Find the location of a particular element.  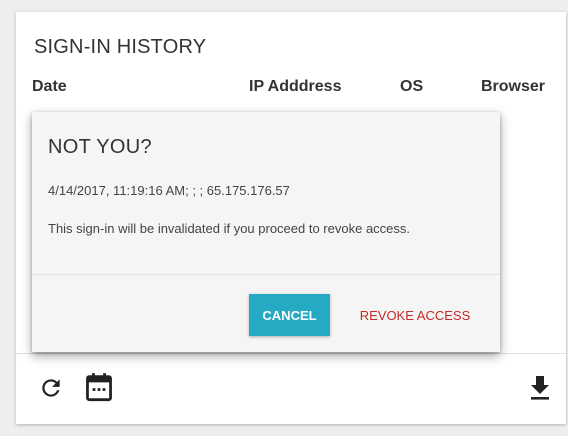

column-header-browser: Browser is located at coordinates (513, 87).